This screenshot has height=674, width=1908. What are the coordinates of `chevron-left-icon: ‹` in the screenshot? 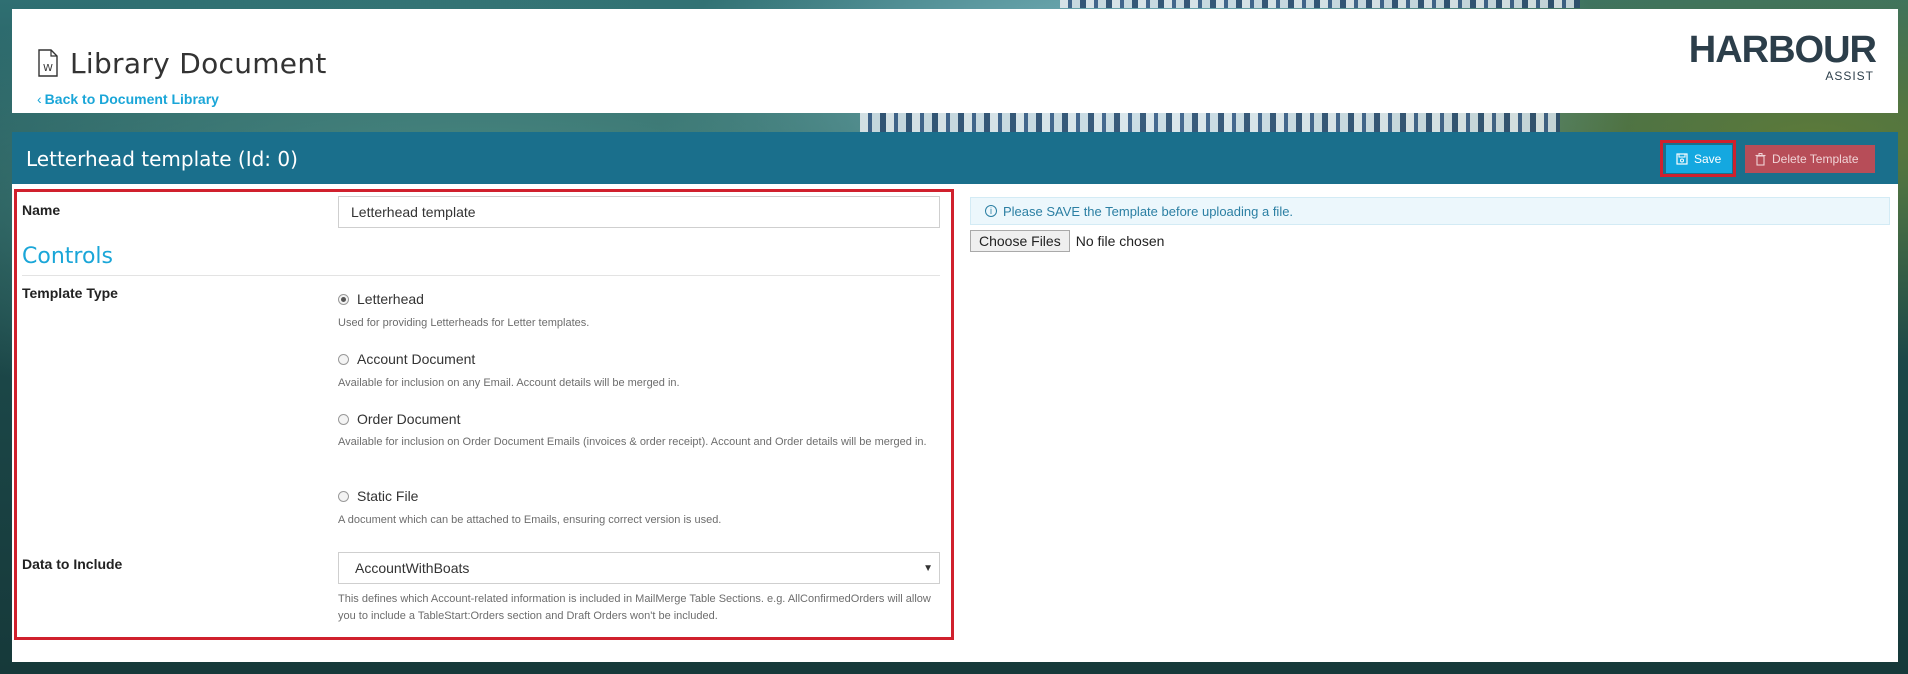 It's located at (39, 99).